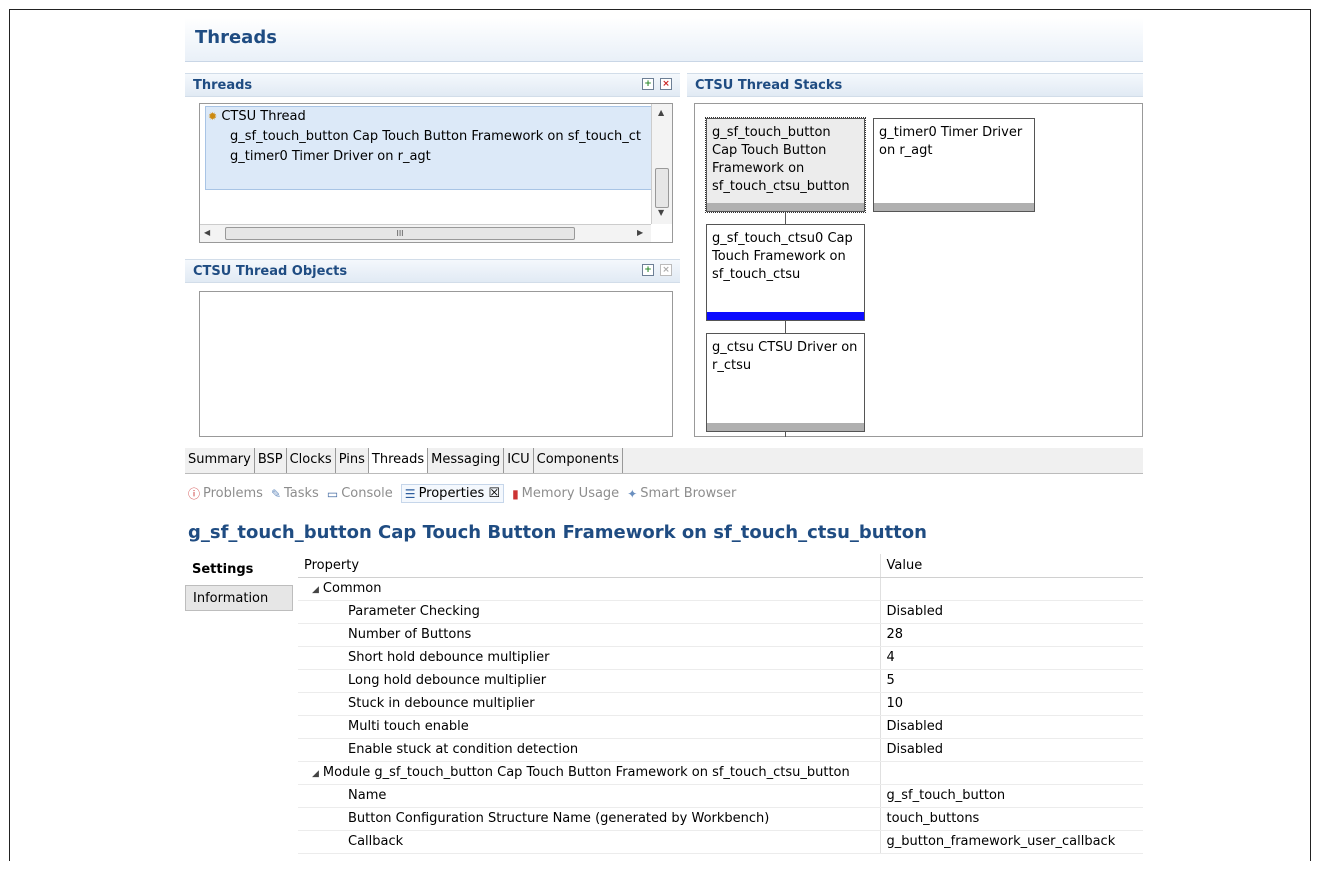 This screenshot has width=1320, height=870. I want to click on column-header-value: Value, so click(1011, 566).